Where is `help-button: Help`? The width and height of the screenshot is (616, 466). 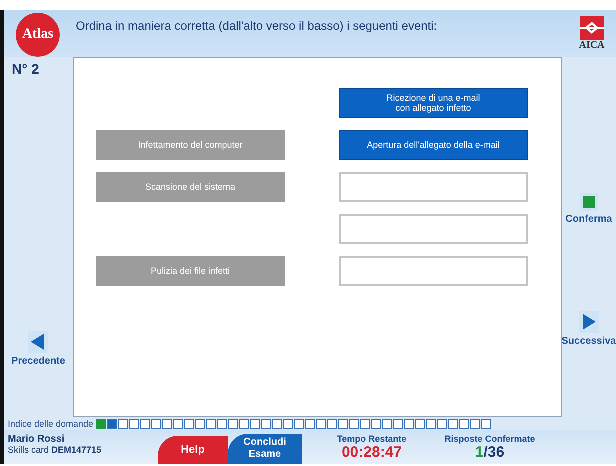
help-button: Help is located at coordinates (193, 450).